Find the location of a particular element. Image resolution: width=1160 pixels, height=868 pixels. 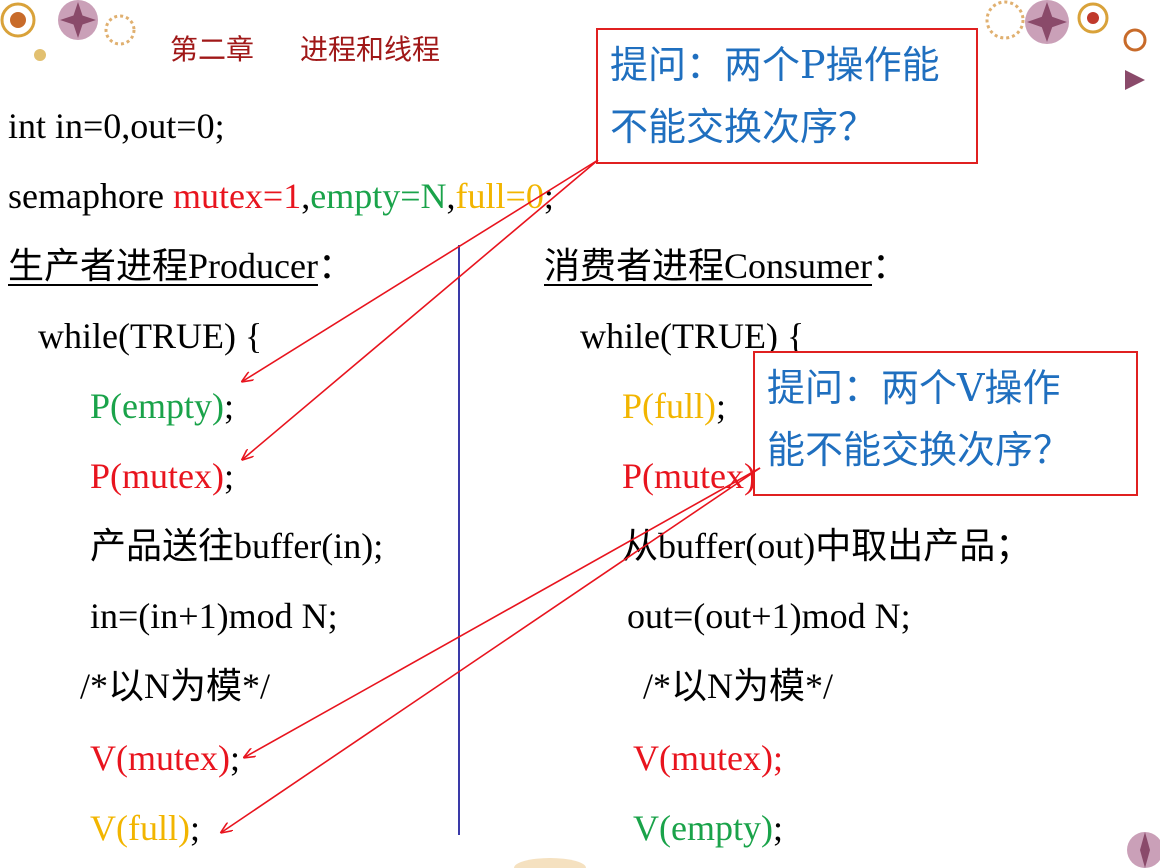

full-init: full=0 is located at coordinates (499, 196).